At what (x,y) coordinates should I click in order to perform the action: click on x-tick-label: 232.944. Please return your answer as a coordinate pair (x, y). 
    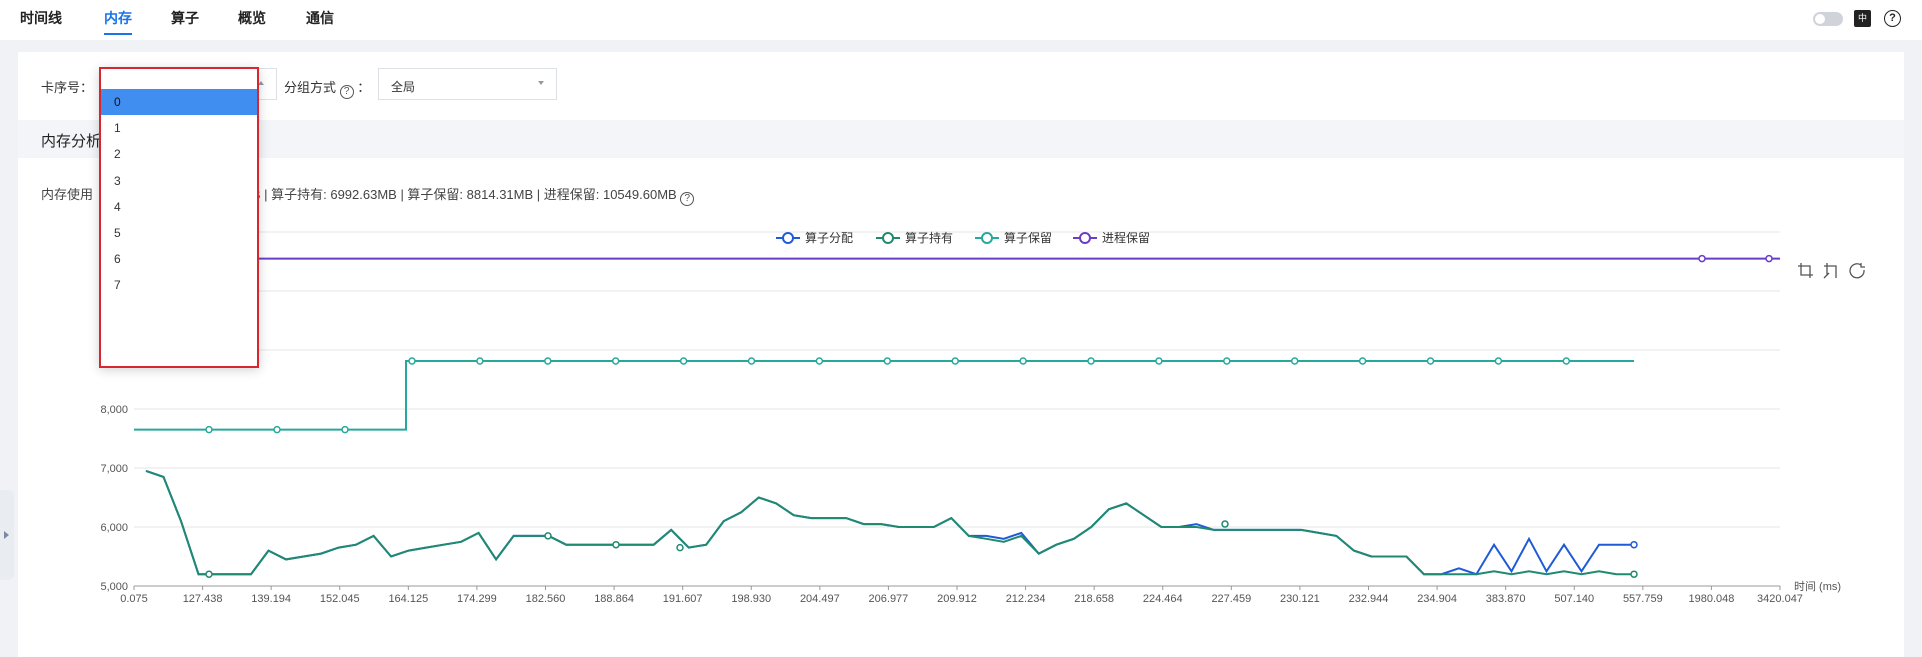
    Looking at the image, I should click on (1369, 599).